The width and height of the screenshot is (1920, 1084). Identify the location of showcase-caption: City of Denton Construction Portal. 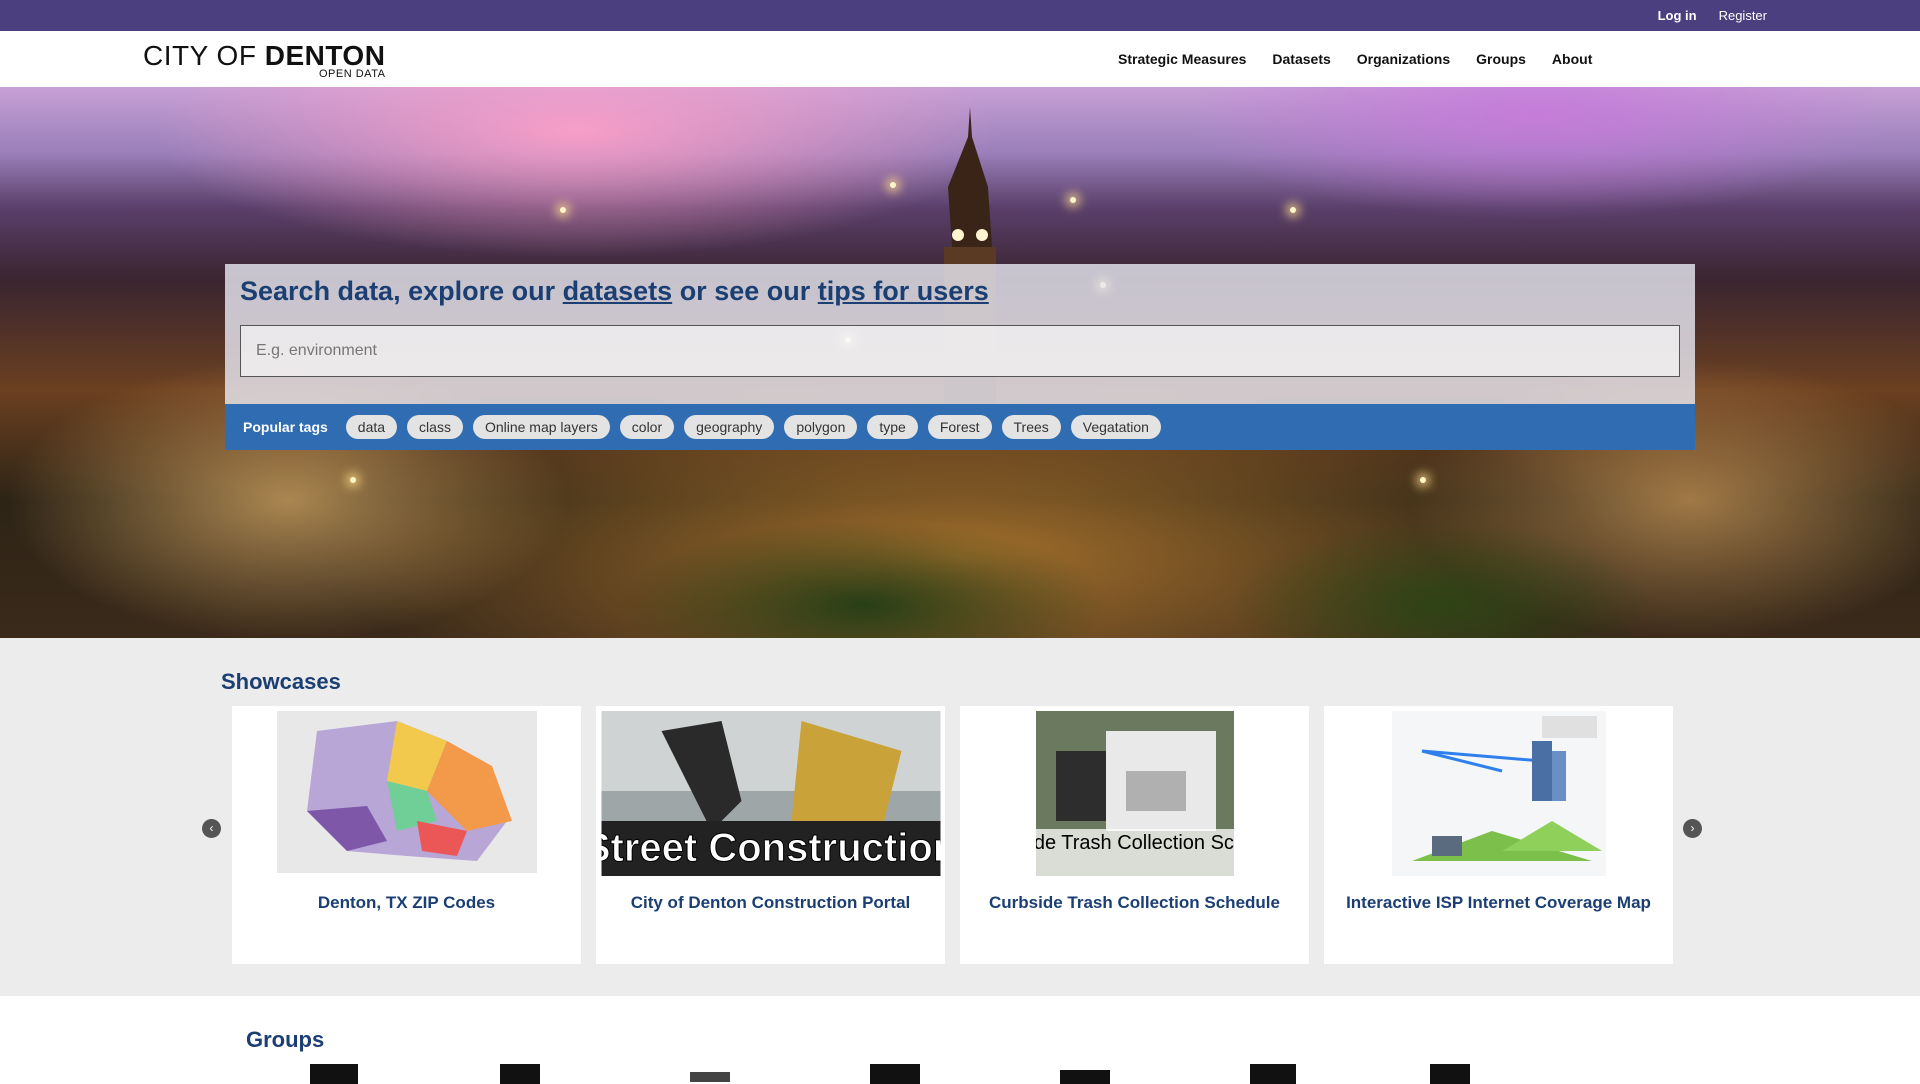
(770, 902).